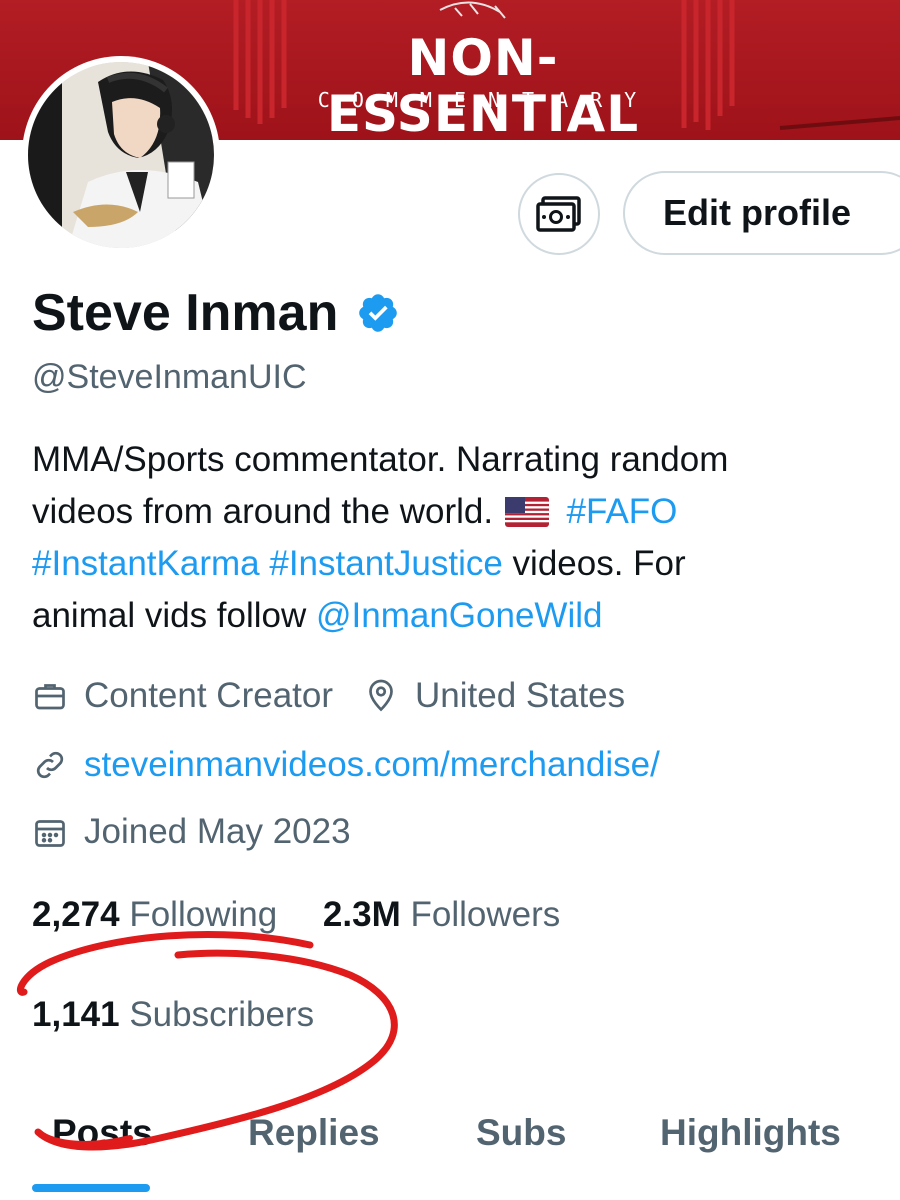 The width and height of the screenshot is (900, 1200). Describe the element at coordinates (483, 84) in the screenshot. I see `banner-title: NON-ESSENTIAL` at that location.